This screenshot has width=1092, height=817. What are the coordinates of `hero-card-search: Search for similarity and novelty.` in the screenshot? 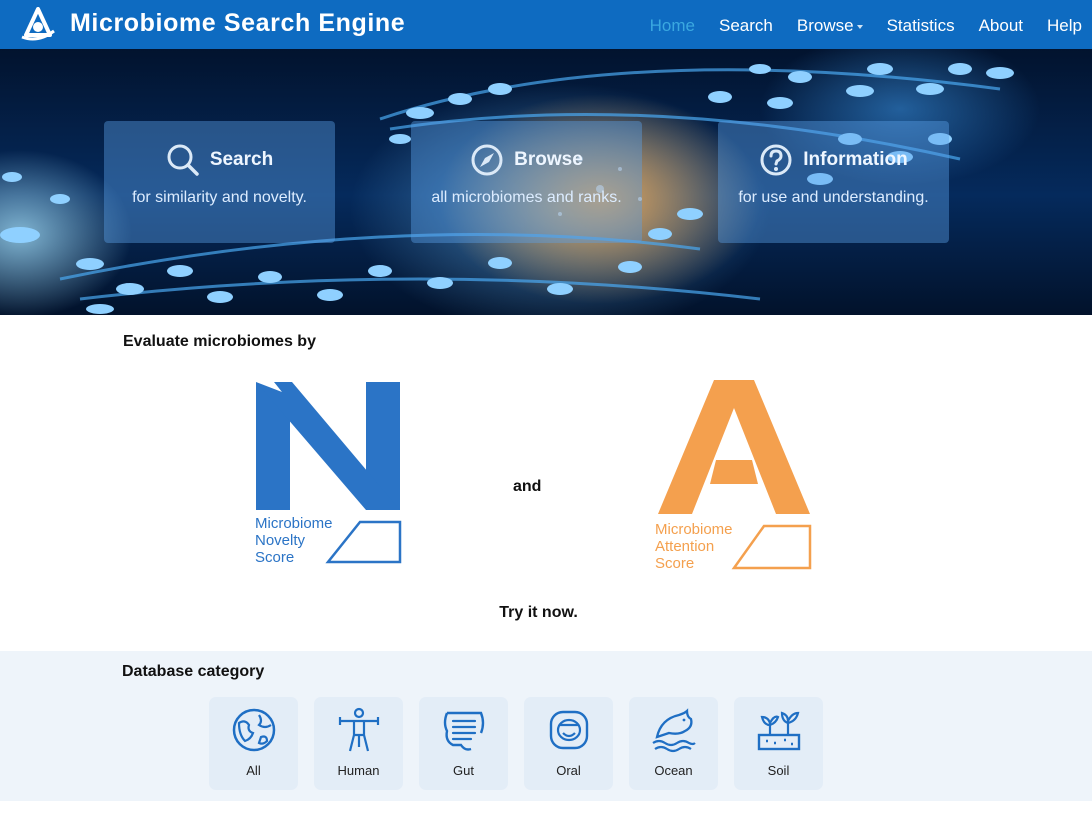 It's located at (219, 182).